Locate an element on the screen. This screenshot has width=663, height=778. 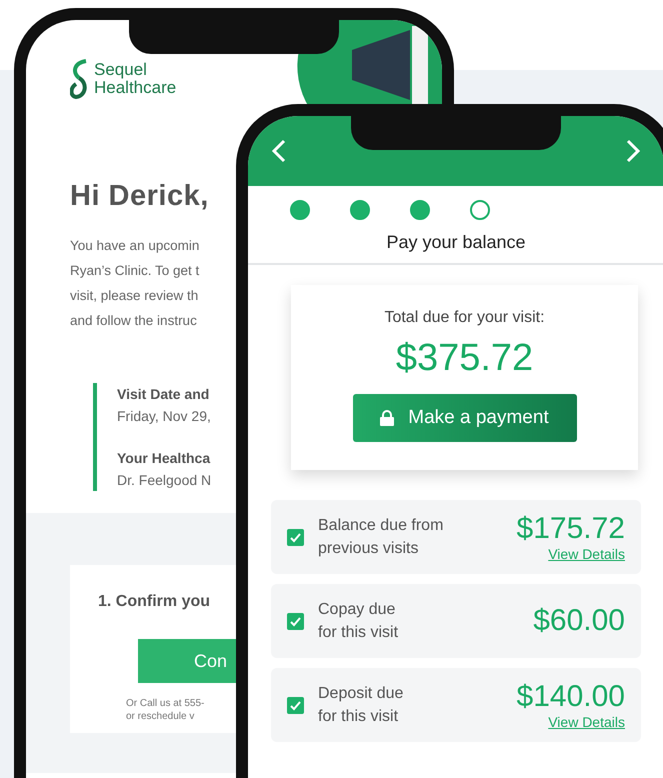
greeting-heading: Hi Derick, is located at coordinates (139, 196).